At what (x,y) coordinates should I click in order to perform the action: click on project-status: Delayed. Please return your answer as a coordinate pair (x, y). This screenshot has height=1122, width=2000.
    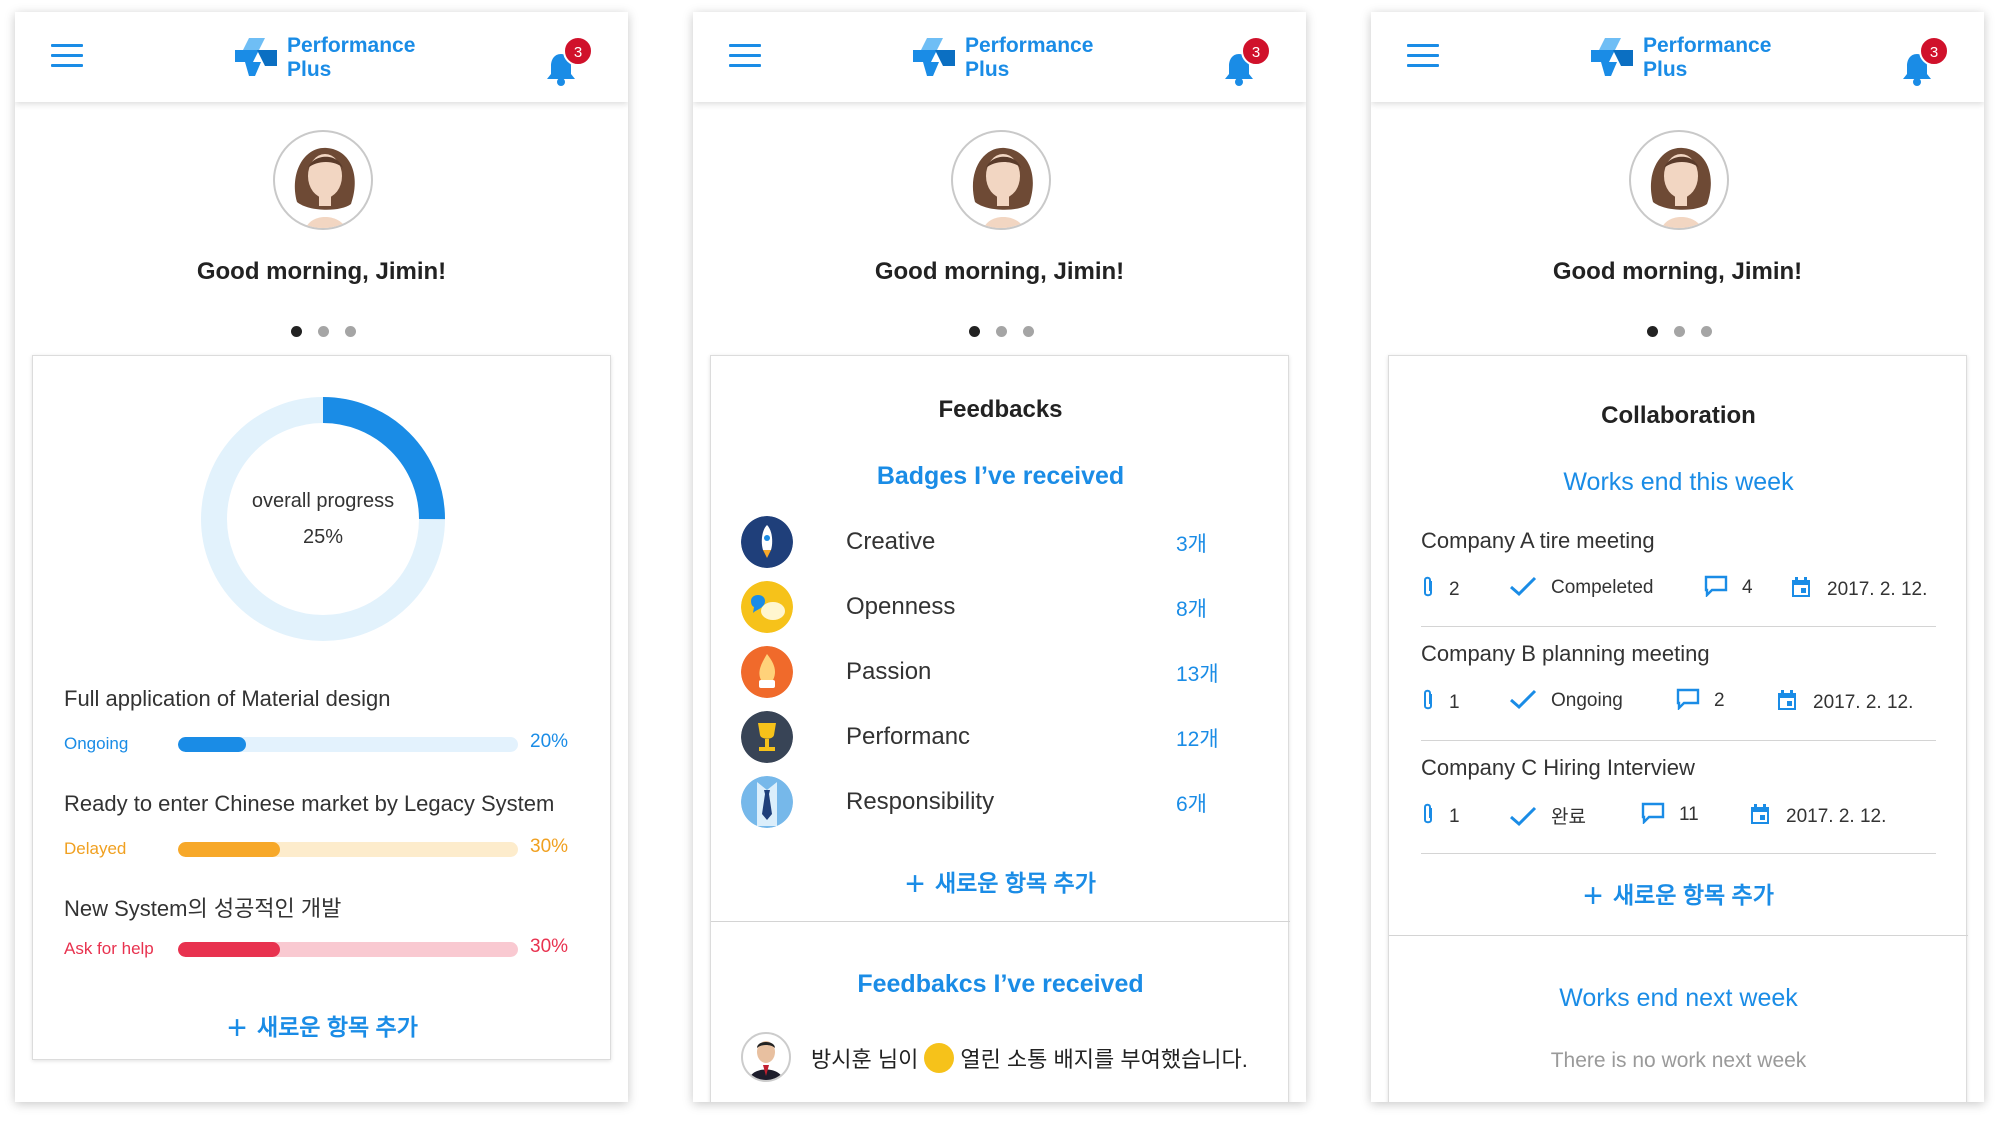
    Looking at the image, I should click on (95, 848).